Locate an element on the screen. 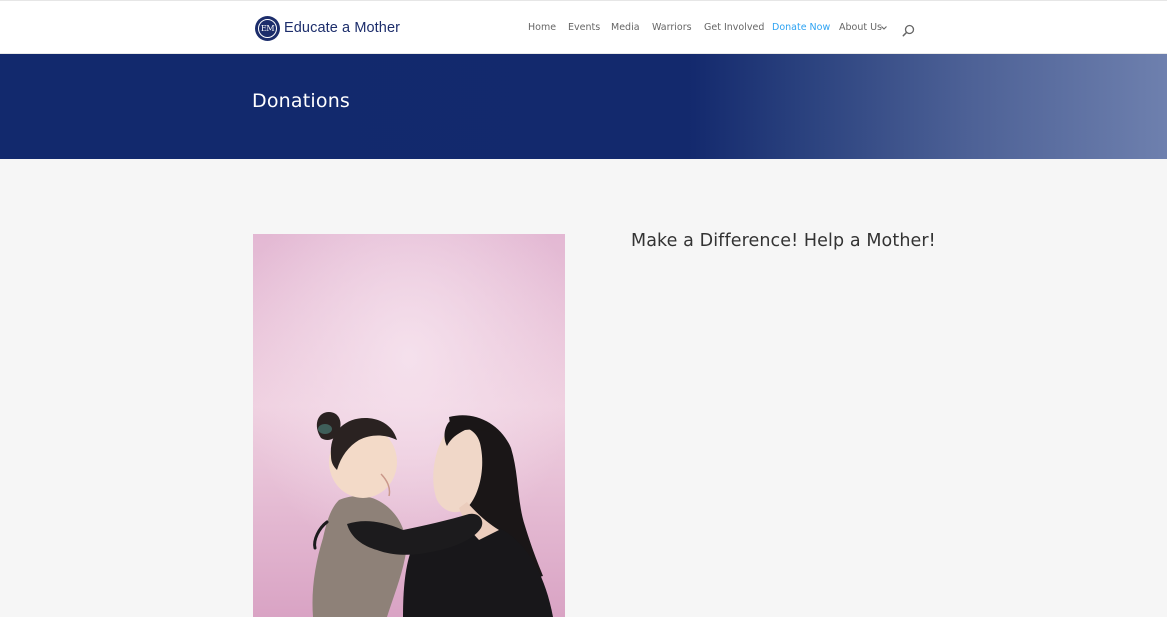 The height and width of the screenshot is (617, 1167). chevron-down-icon is located at coordinates (884, 31).